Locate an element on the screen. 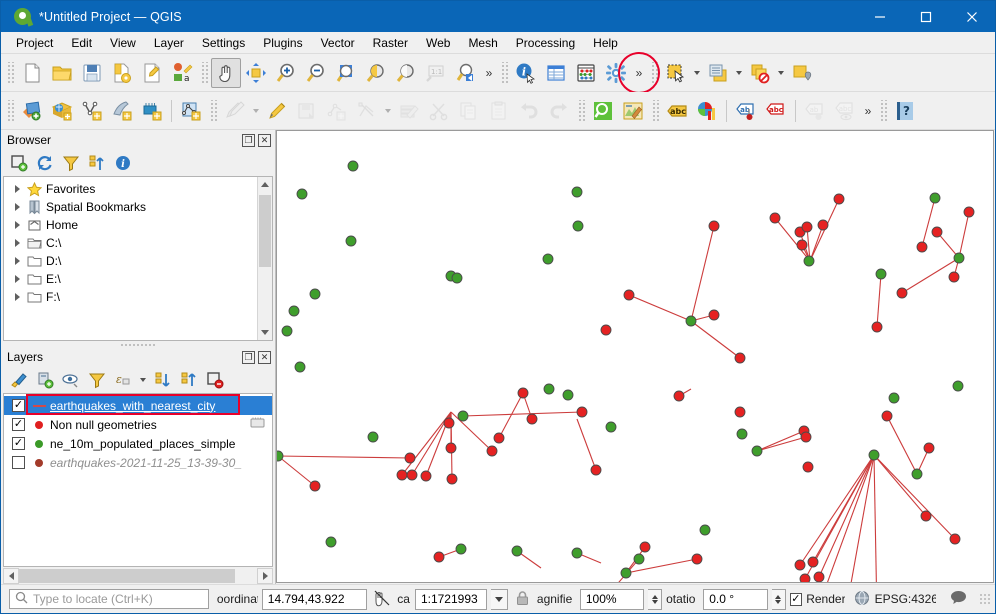  maximize-button is located at coordinates (926, 16).